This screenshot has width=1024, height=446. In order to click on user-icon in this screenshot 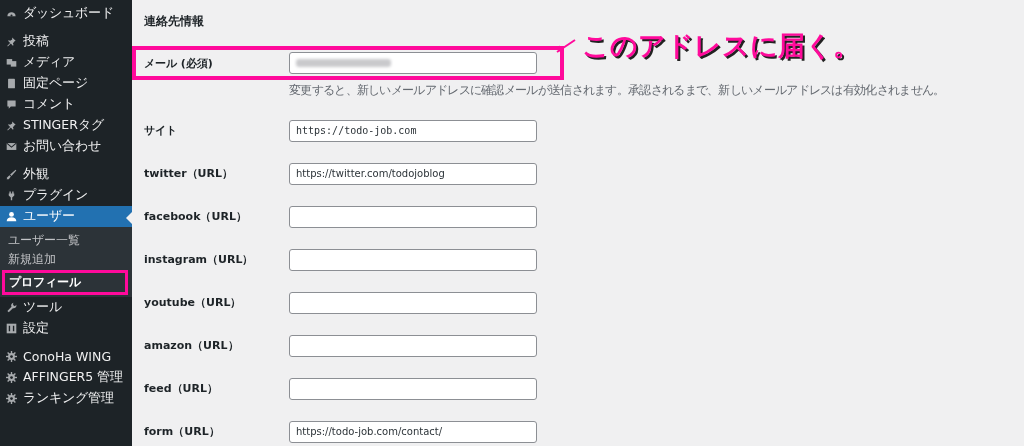, I will do `click(11, 216)`.